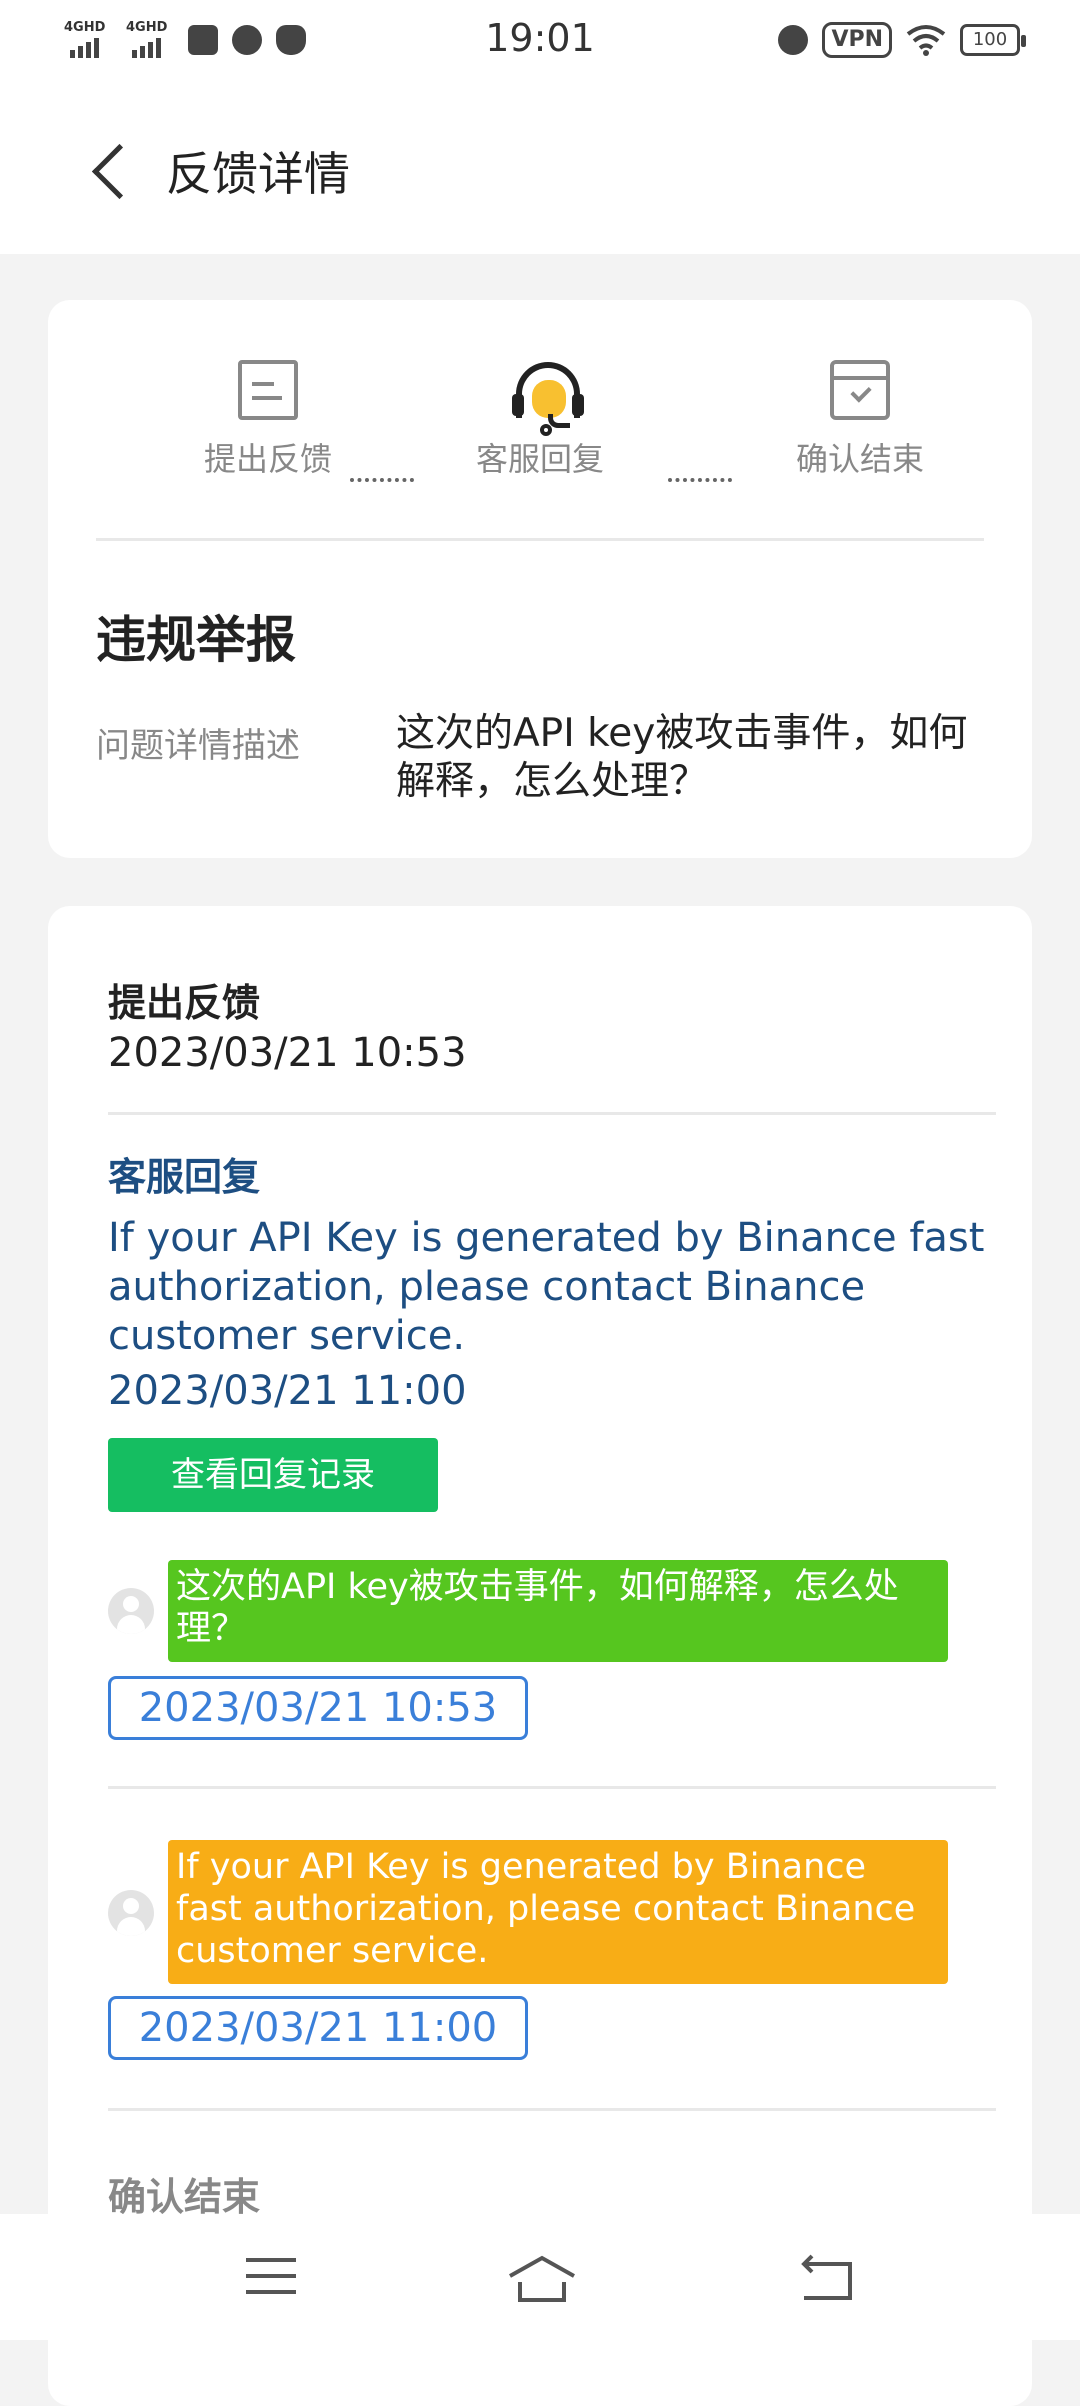 This screenshot has width=1080, height=2406. Describe the element at coordinates (267, 459) in the screenshot. I see `step-label: 提出反馈` at that location.